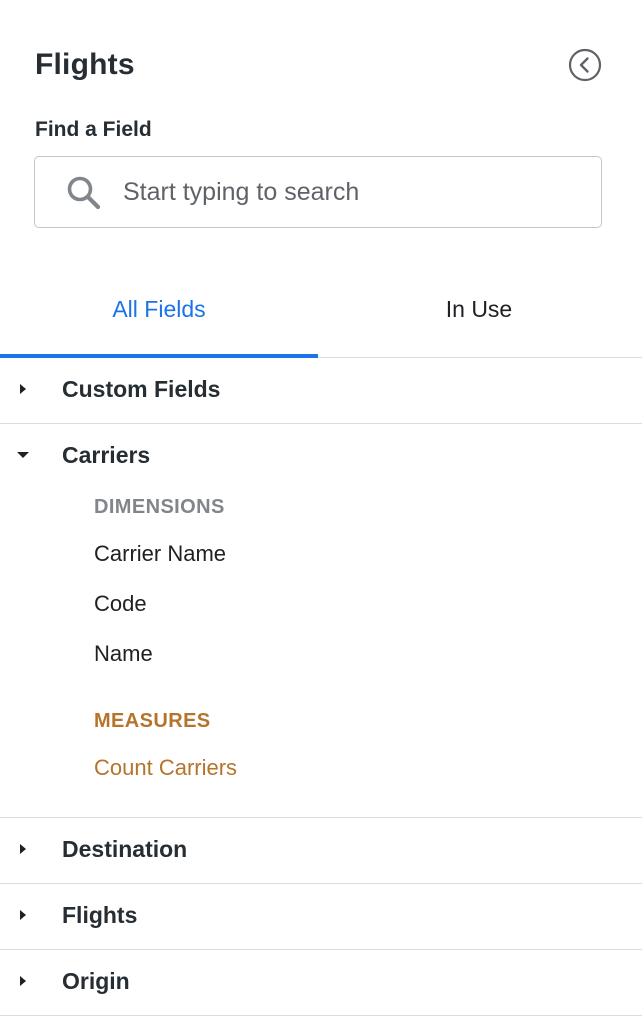 This screenshot has height=1026, width=642. What do you see at coordinates (479, 309) in the screenshot?
I see `tab-in-use: In Use` at bounding box center [479, 309].